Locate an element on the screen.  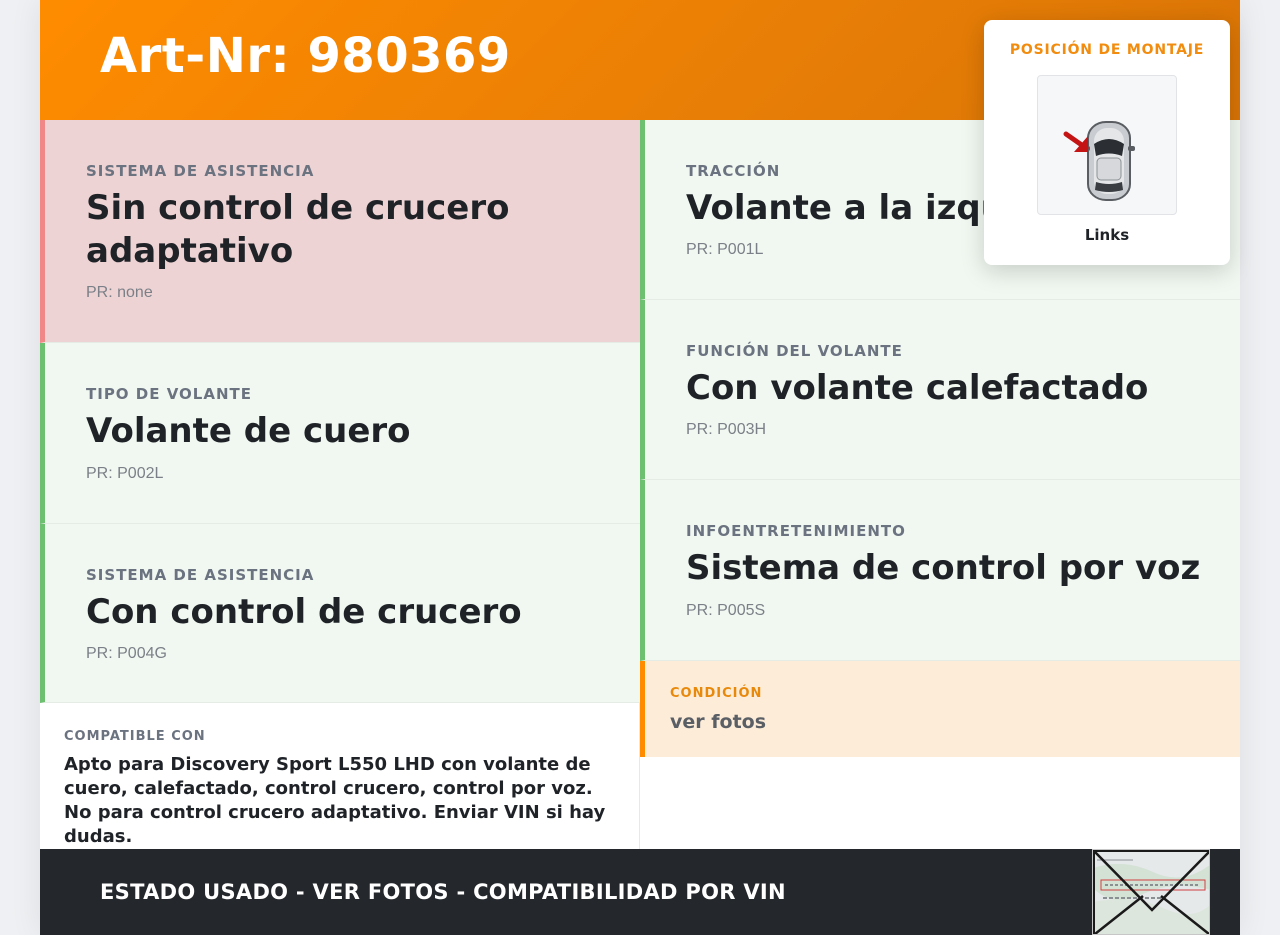
spec-pr-code: PR: P005S is located at coordinates (726, 610).